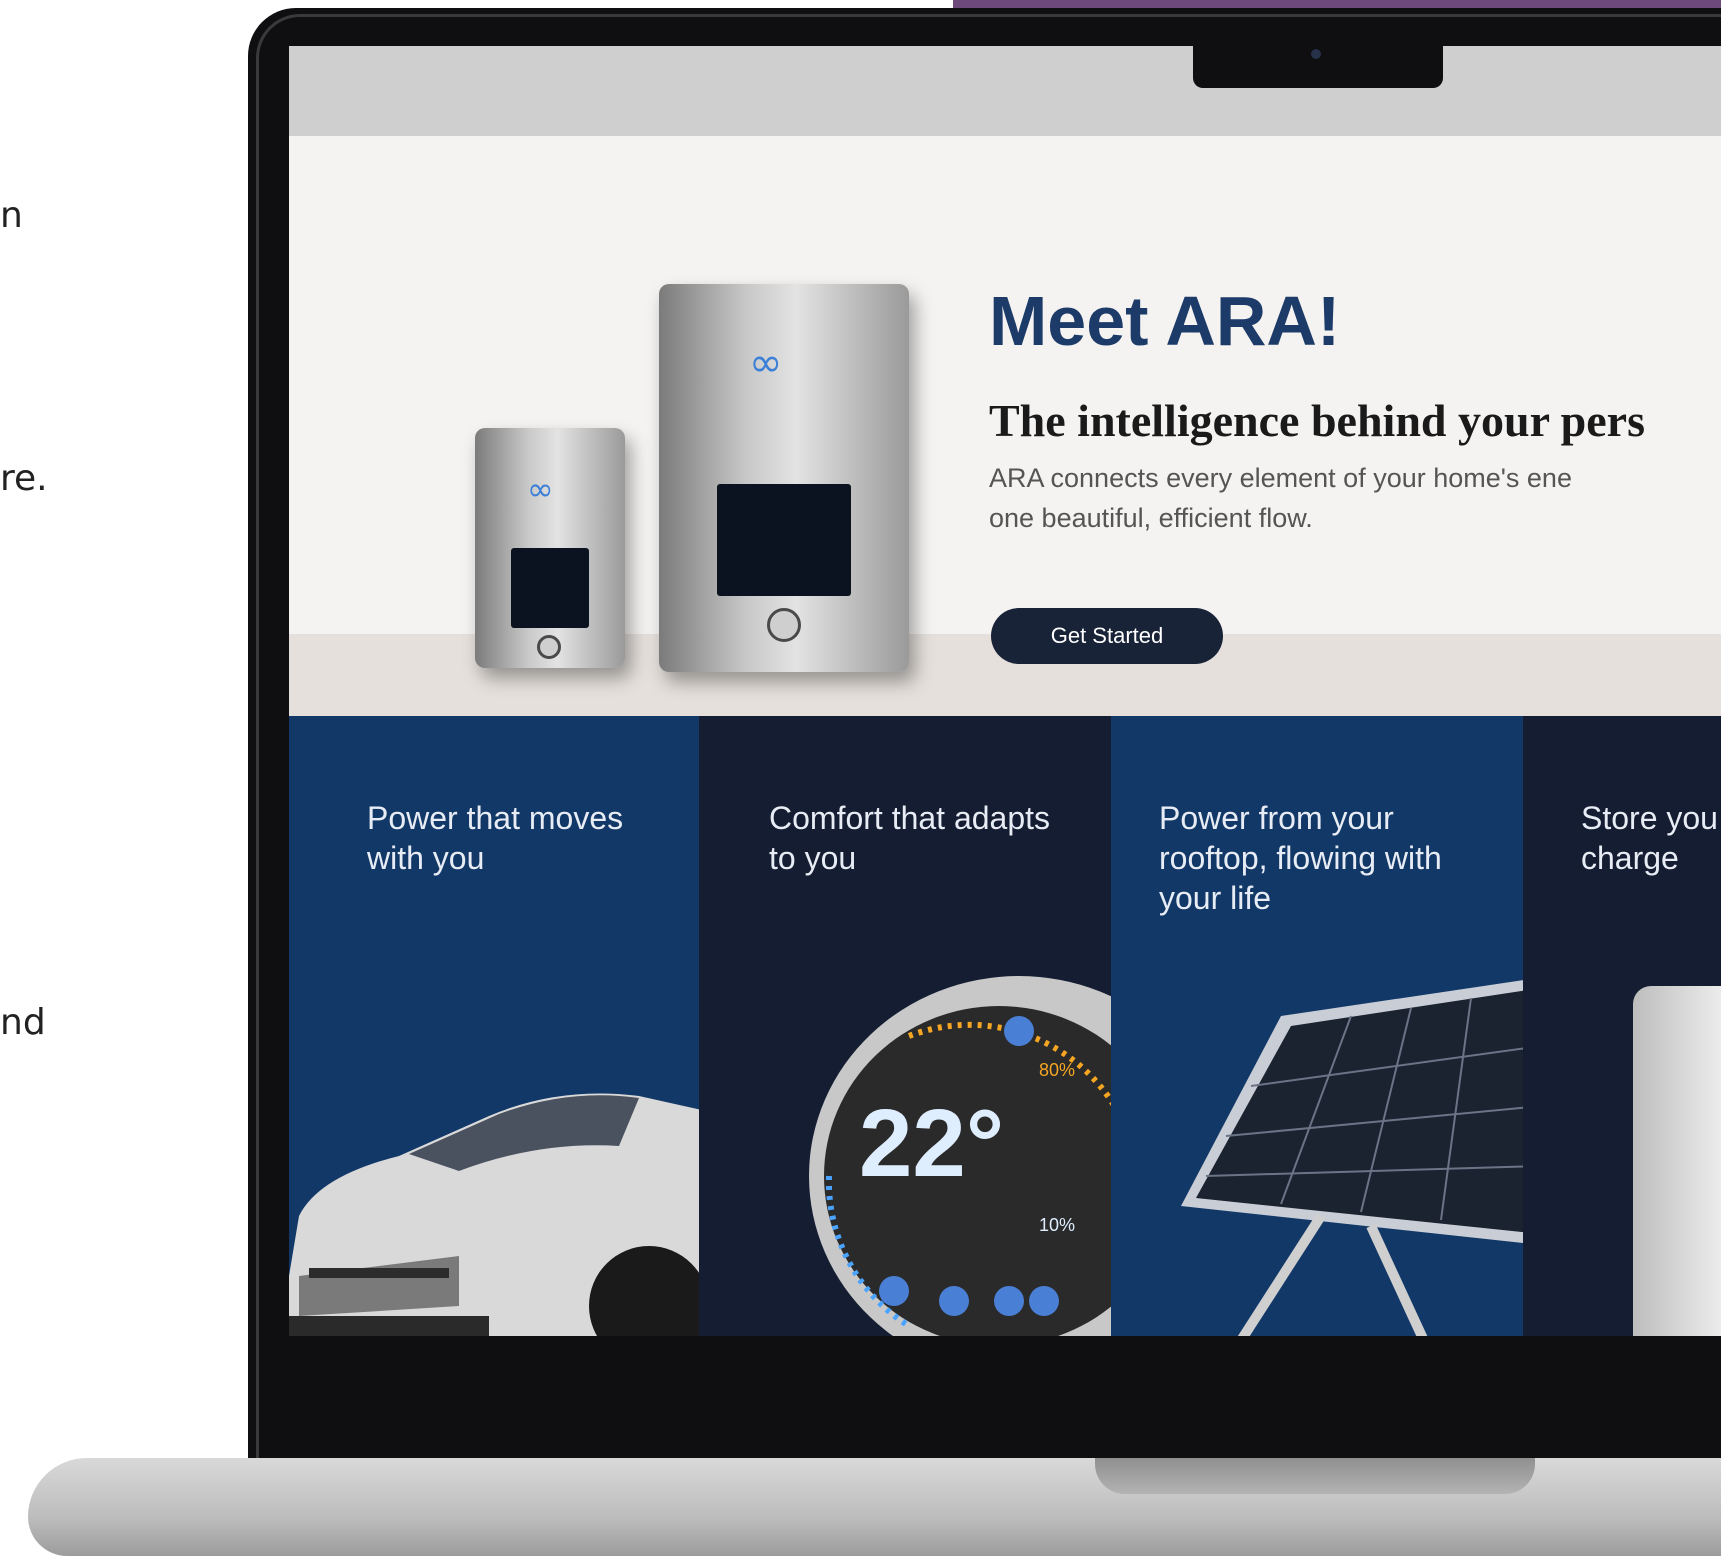 The height and width of the screenshot is (1556, 1721). I want to click on page-title: Meet ARA!, so click(1165, 321).